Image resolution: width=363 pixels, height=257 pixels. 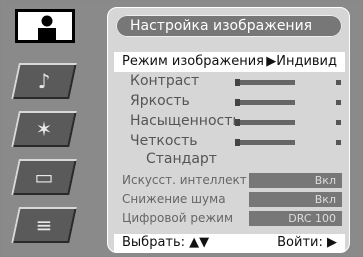 I want to click on saturation-label: Насыщенность, so click(x=185, y=121).